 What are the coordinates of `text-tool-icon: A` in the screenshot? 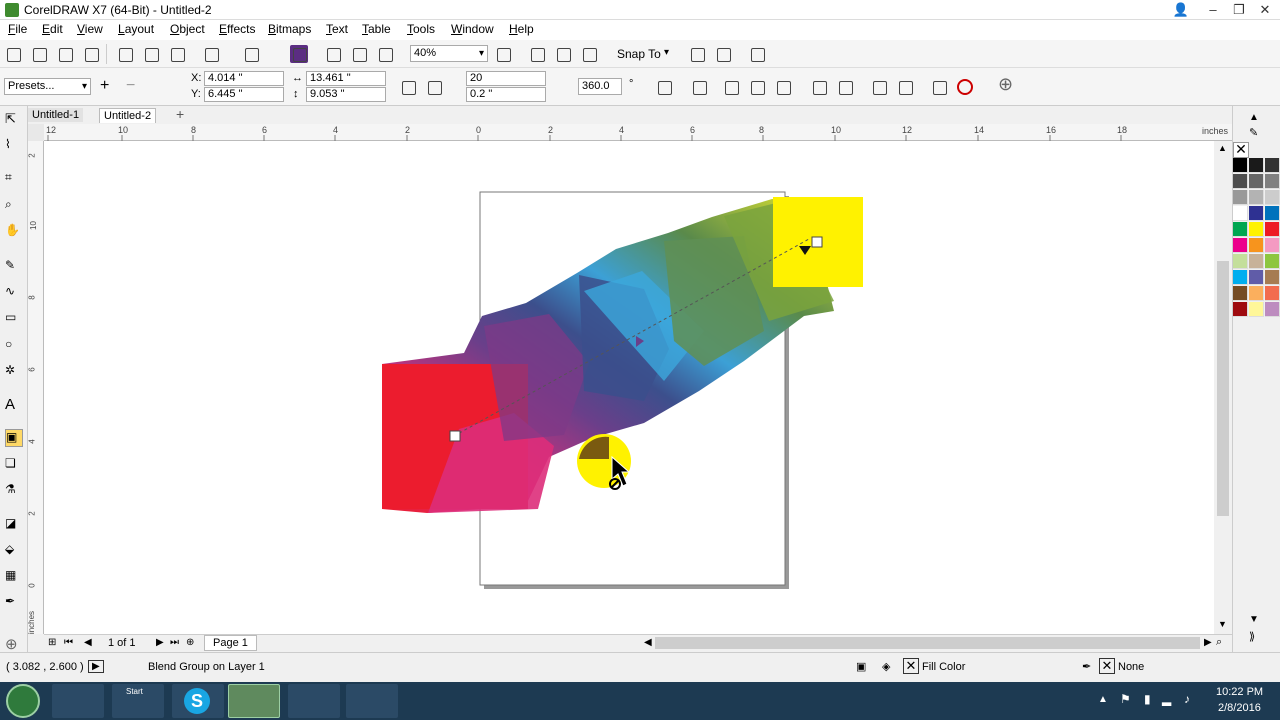 It's located at (14, 405).